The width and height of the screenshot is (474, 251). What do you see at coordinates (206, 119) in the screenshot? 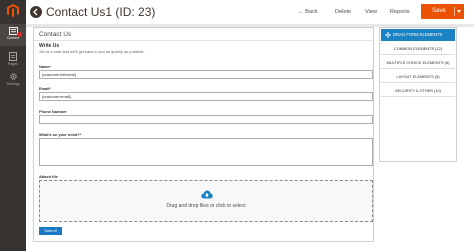
I see `phone-field` at bounding box center [206, 119].